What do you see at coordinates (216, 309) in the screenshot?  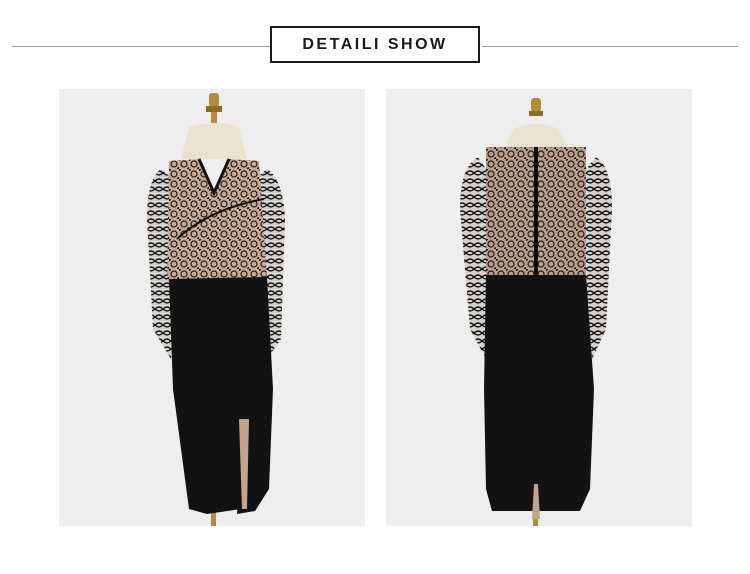 I see `dress-front-photo` at bounding box center [216, 309].